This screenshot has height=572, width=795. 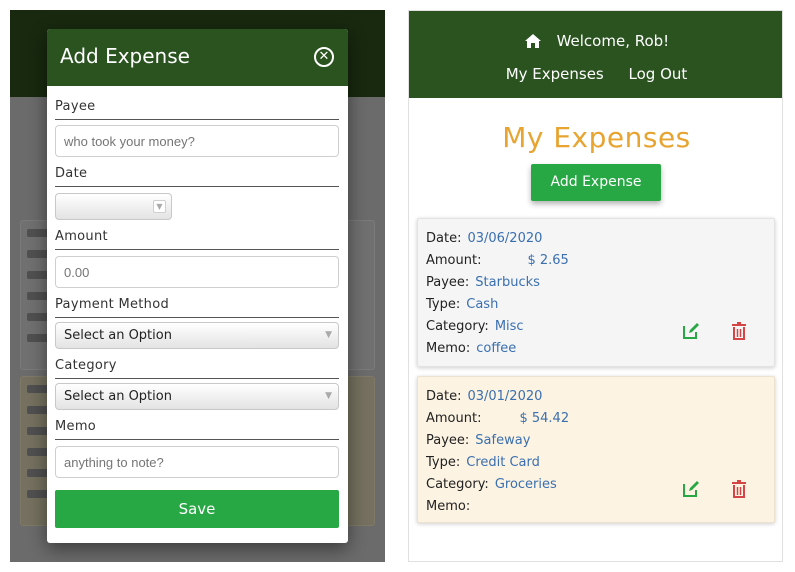 I want to click on modal-title: Add Expense, so click(x=125, y=56).